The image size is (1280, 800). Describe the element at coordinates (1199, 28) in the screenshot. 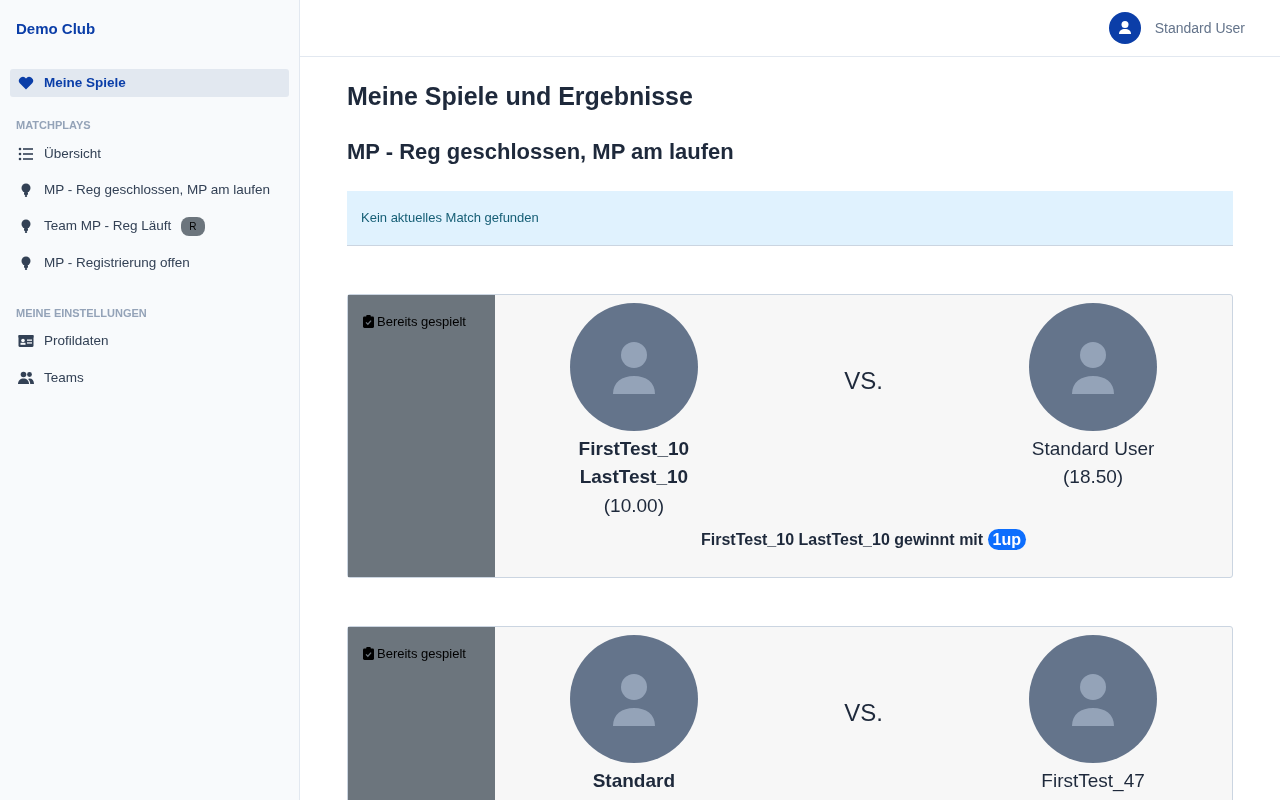

I see `user-name: Standard User` at that location.